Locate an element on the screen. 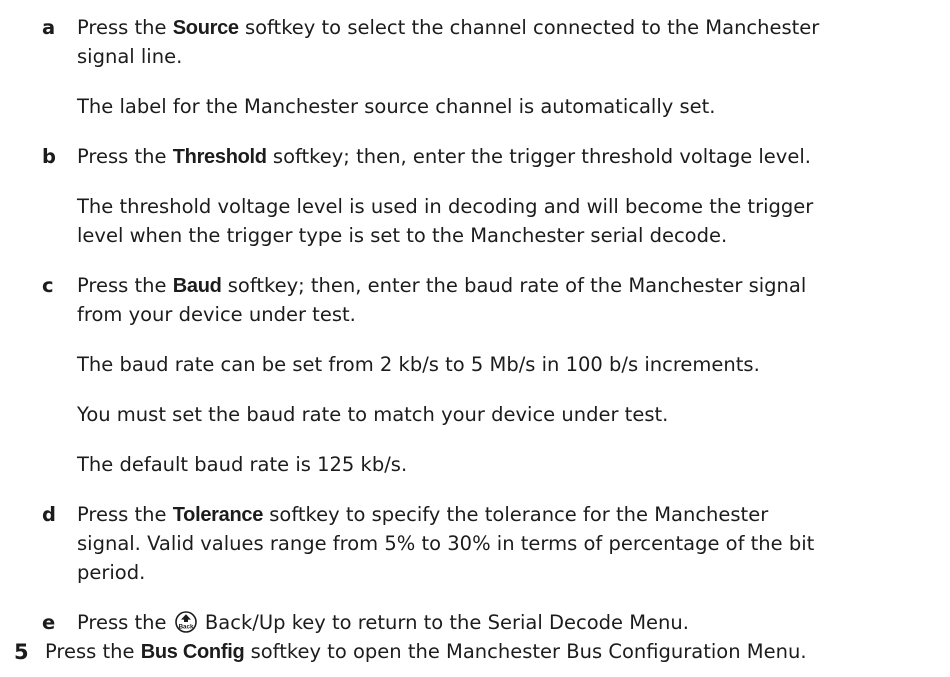  substep-marker-d: d is located at coordinates (49, 514).